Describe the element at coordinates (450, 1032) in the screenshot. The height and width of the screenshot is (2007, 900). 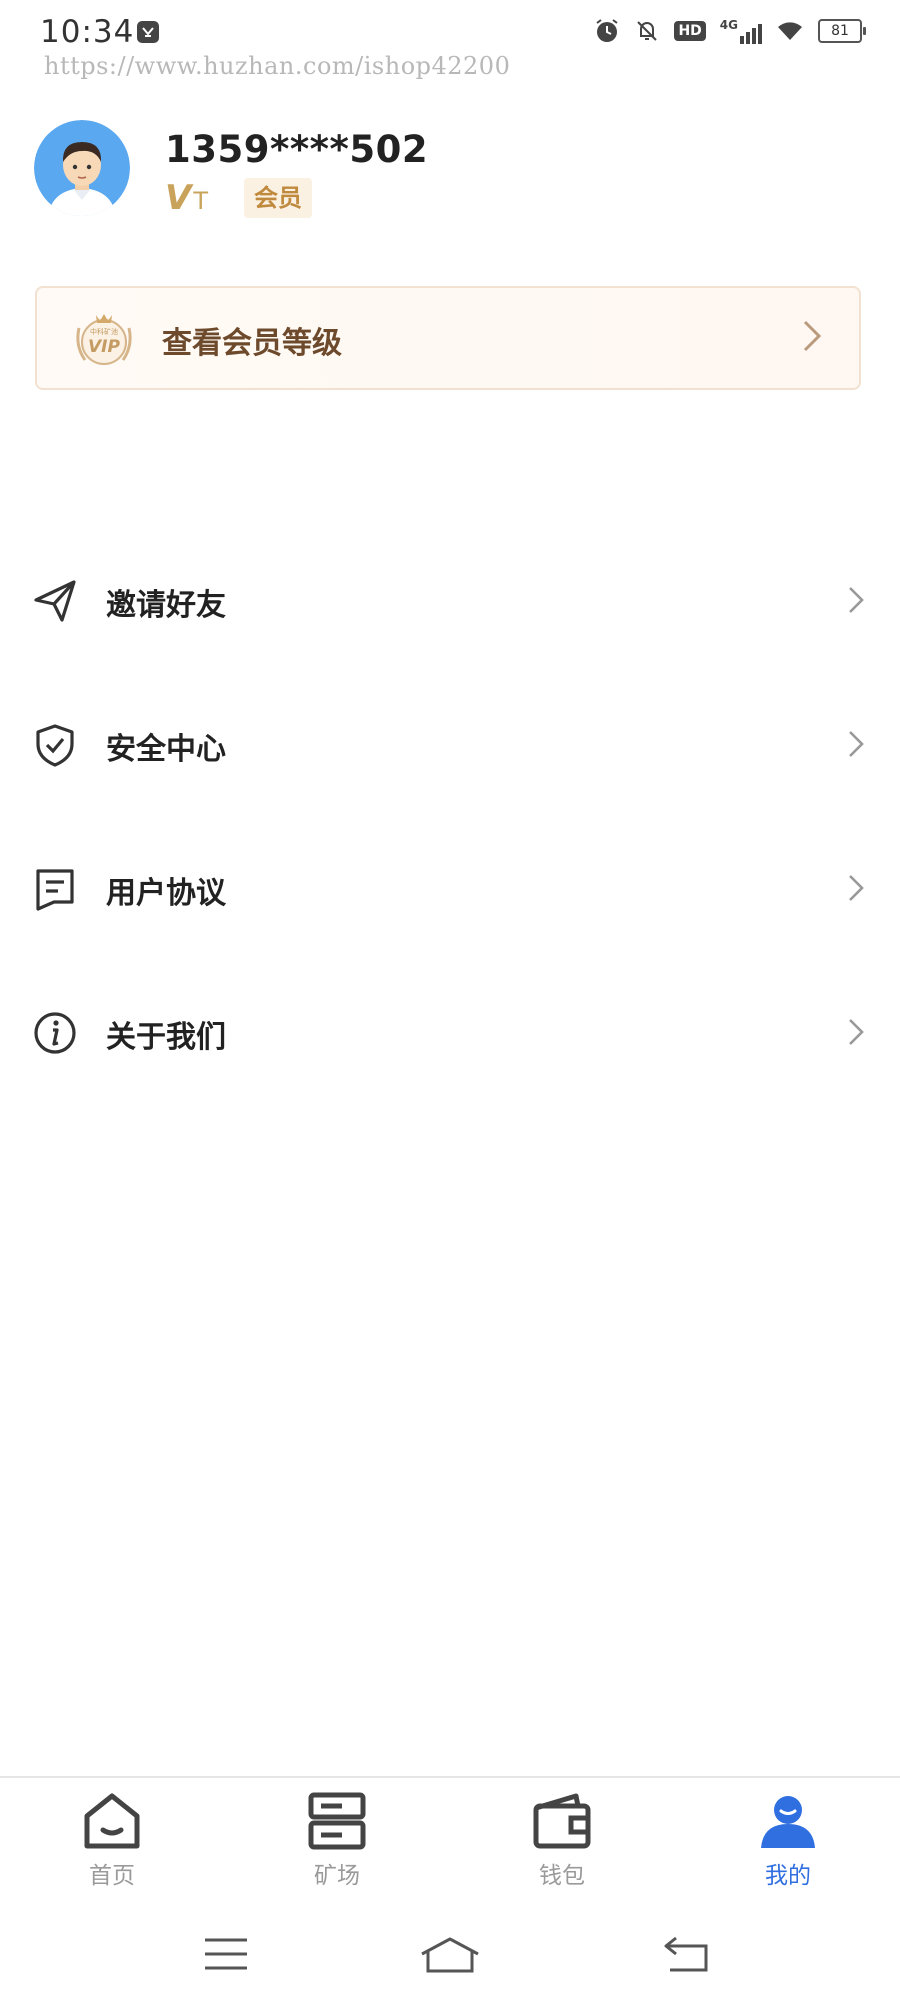
I see `menu-item-about: 关于我们` at that location.